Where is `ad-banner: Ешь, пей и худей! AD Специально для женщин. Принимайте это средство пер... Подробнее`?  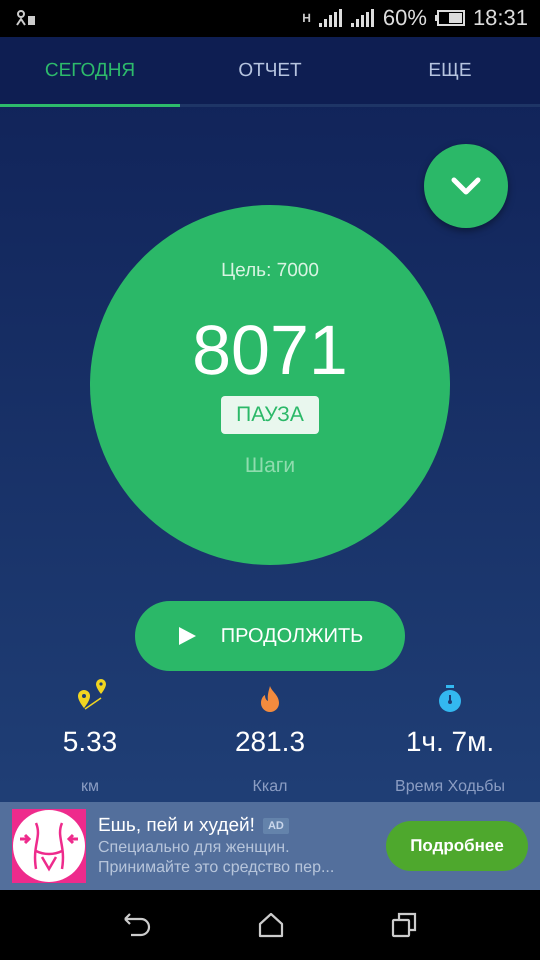
ad-banner: Ешь, пей и худей! AD Специально для женщин. Принимайте это средство пер... Подробнее is located at coordinates (270, 846).